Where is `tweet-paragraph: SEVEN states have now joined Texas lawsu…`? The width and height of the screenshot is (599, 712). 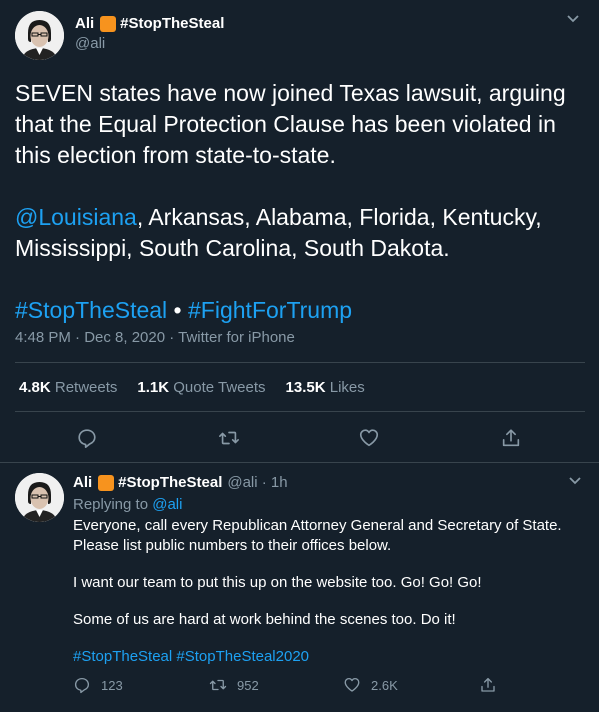
tweet-paragraph: SEVEN states have now joined Texas lawsu… is located at coordinates (290, 124).